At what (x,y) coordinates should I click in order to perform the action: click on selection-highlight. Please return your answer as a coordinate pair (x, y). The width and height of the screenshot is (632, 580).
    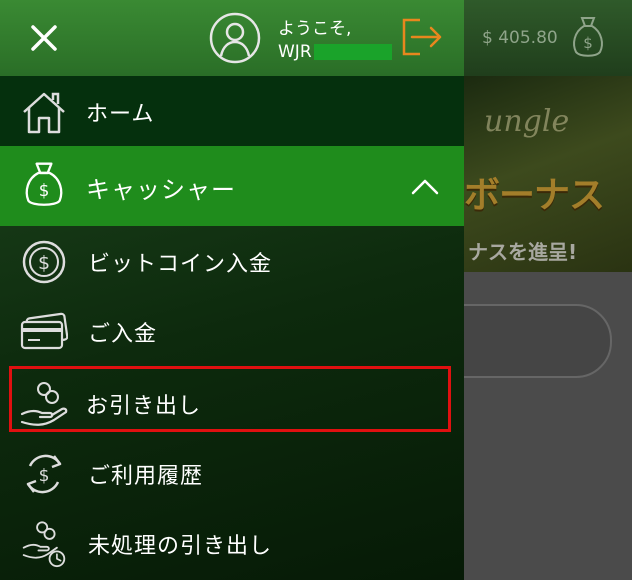
    Looking at the image, I should click on (230, 399).